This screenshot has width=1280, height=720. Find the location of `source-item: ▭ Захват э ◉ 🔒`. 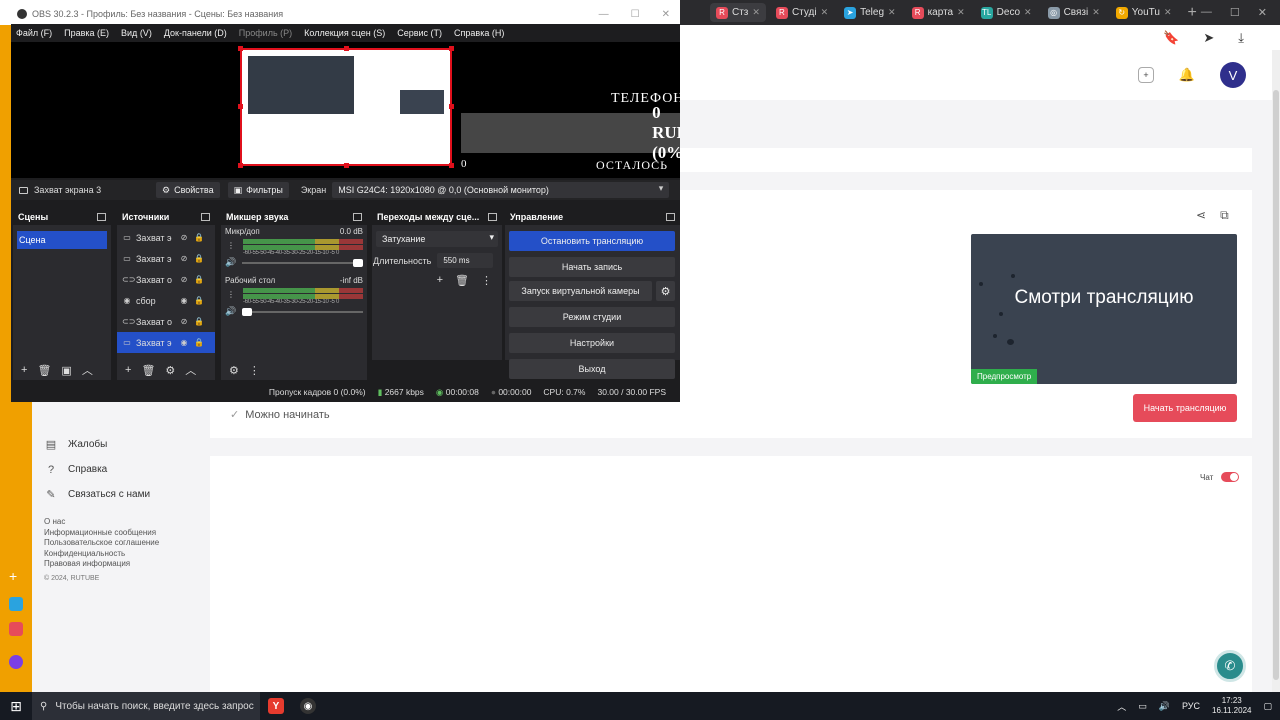

source-item: ▭ Захват э ◉ 🔒 is located at coordinates (166, 342).